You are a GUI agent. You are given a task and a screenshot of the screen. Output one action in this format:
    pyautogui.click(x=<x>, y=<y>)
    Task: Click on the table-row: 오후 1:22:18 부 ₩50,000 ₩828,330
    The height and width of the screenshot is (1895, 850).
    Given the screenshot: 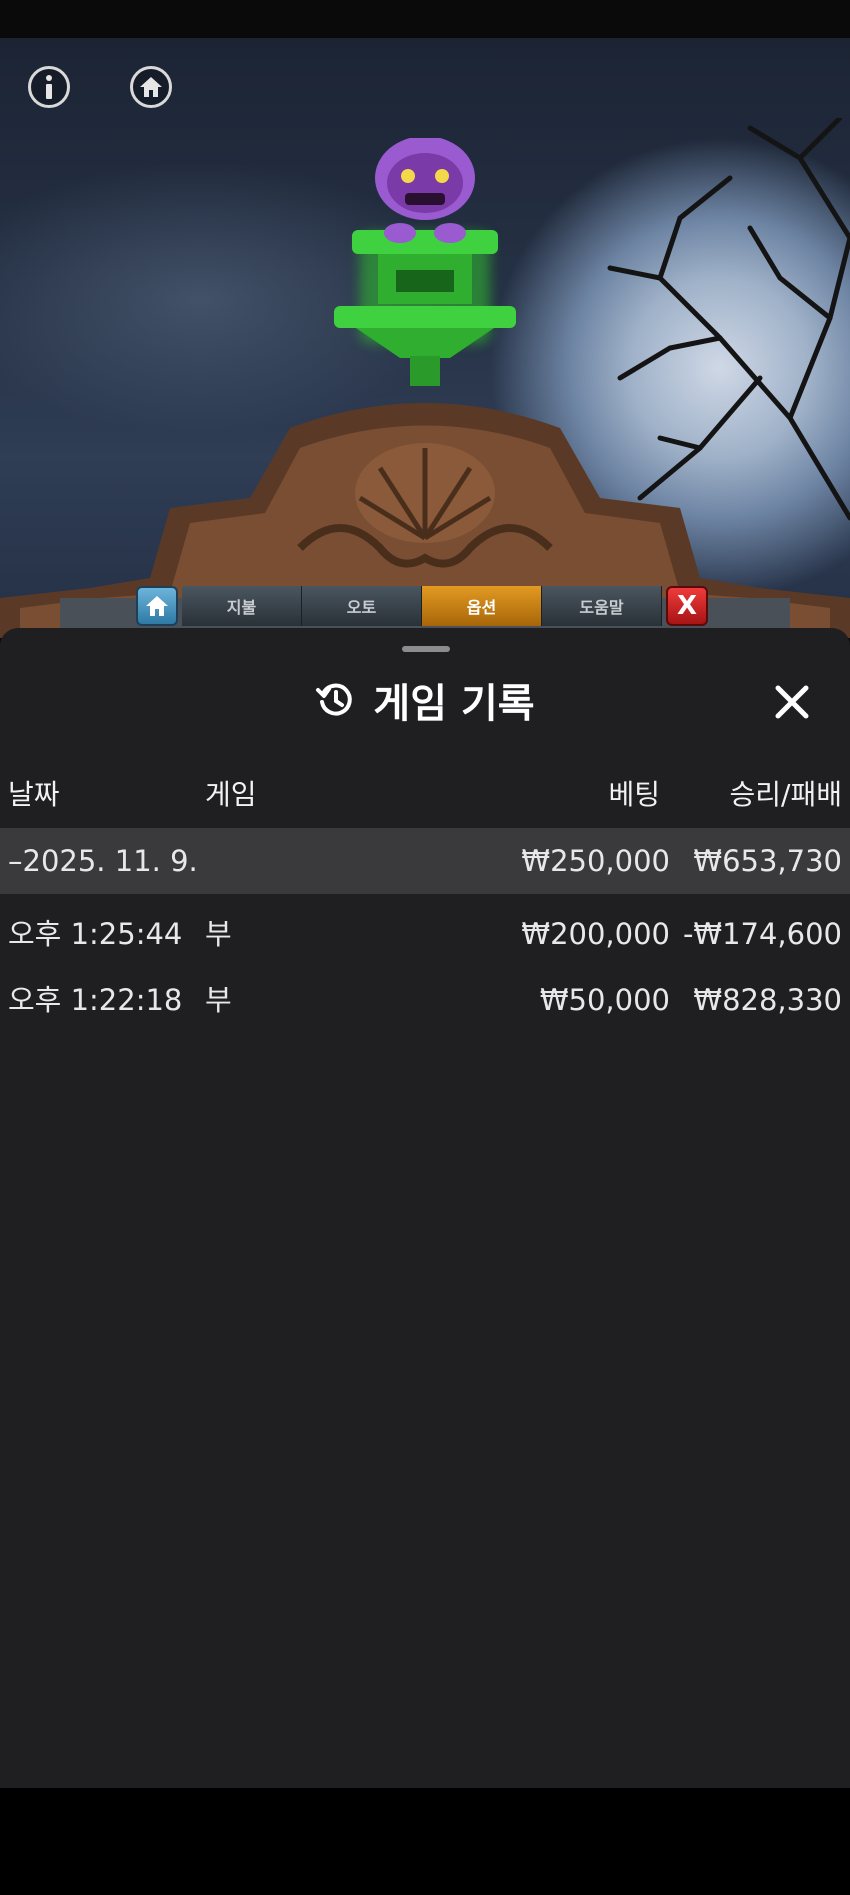 What is the action you would take?
    pyautogui.click(x=425, y=1000)
    